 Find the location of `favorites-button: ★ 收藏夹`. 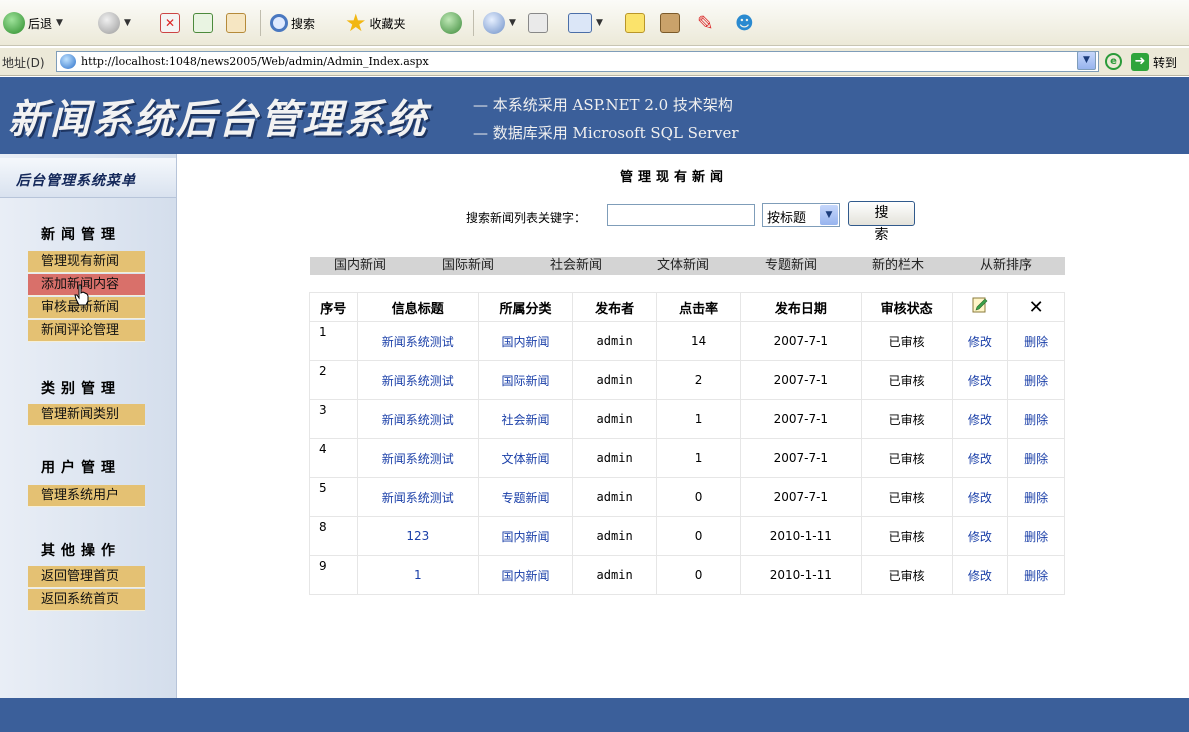

favorites-button: ★ 收藏夹 is located at coordinates (375, 23).